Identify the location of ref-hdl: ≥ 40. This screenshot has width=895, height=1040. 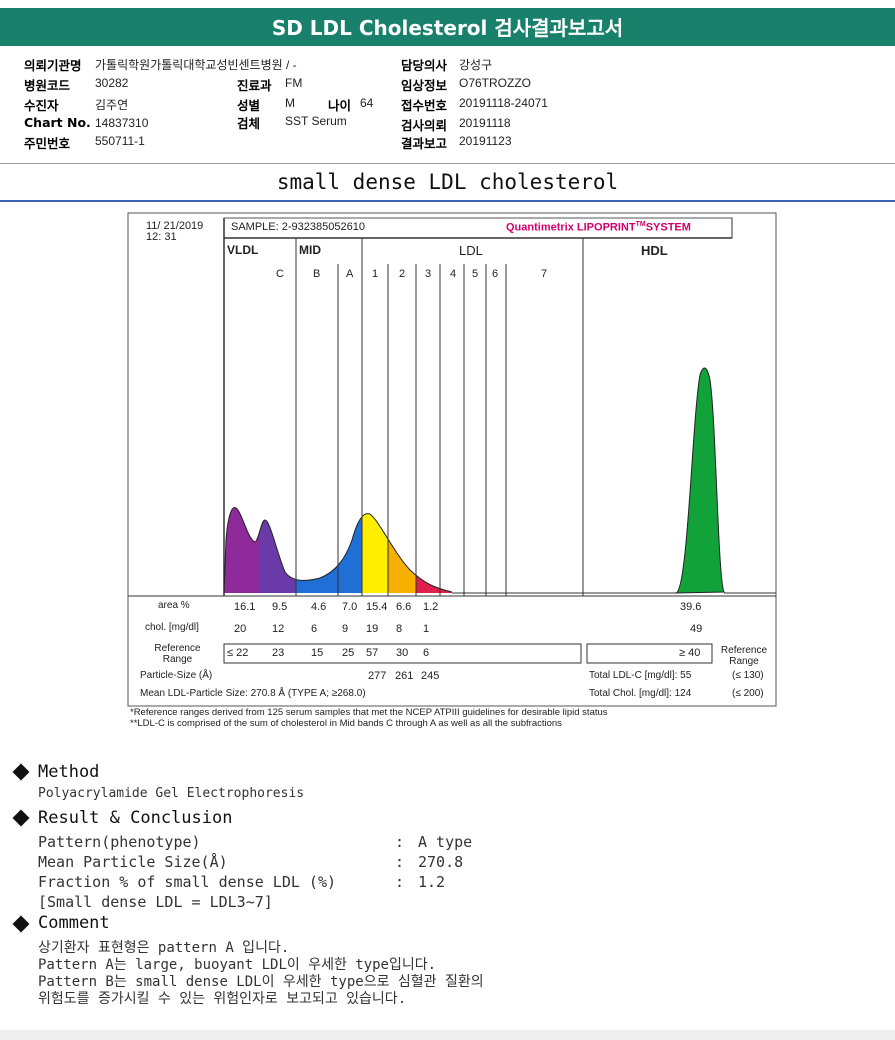
(690, 653).